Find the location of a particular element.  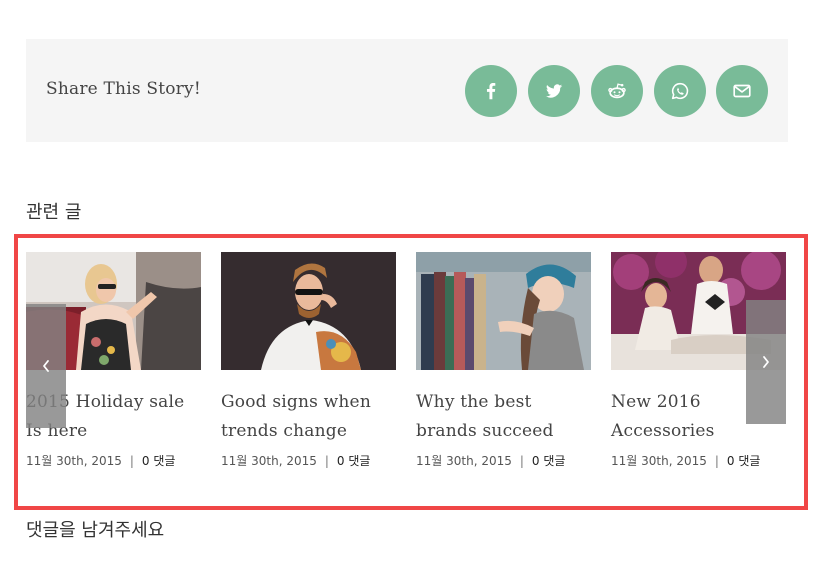

chevron-left-icon is located at coordinates (46, 366).